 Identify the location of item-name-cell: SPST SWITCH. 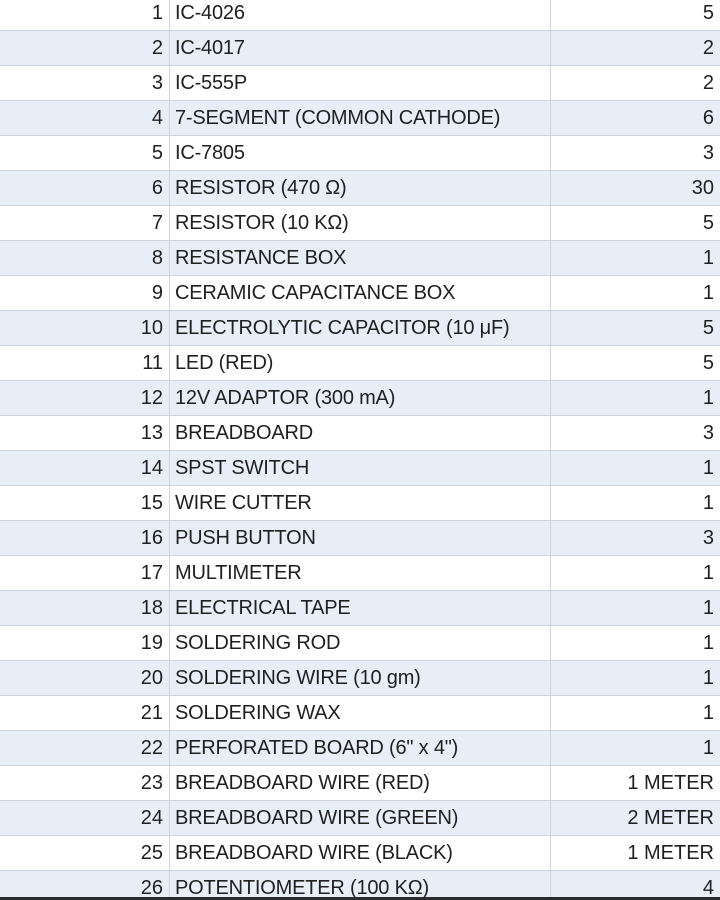
(360, 468).